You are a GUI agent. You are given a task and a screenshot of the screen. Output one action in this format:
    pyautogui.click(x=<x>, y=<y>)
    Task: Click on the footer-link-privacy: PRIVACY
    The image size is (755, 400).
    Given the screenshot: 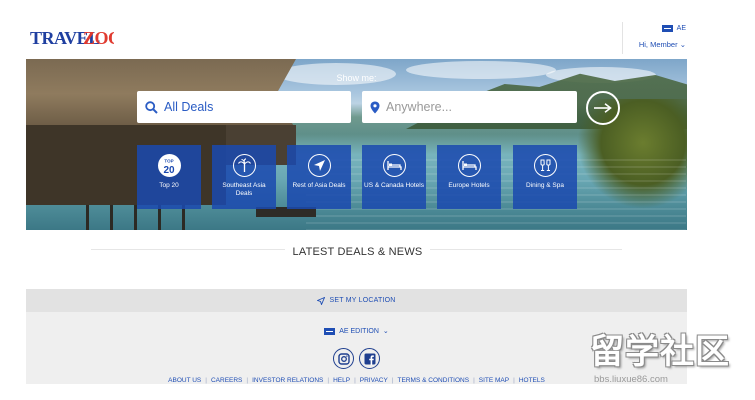 What is the action you would take?
    pyautogui.click(x=374, y=380)
    